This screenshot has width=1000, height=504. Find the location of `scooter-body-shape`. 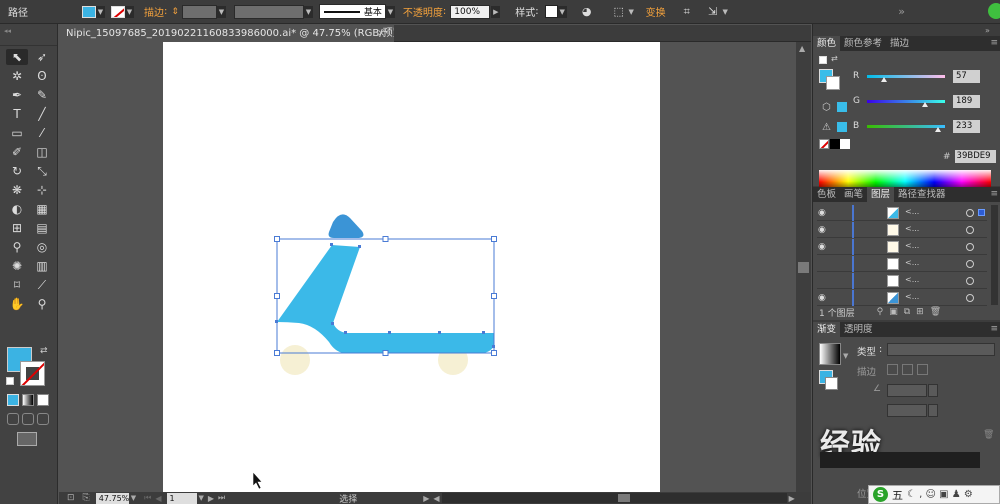

scooter-body-shape is located at coordinates (385, 299).